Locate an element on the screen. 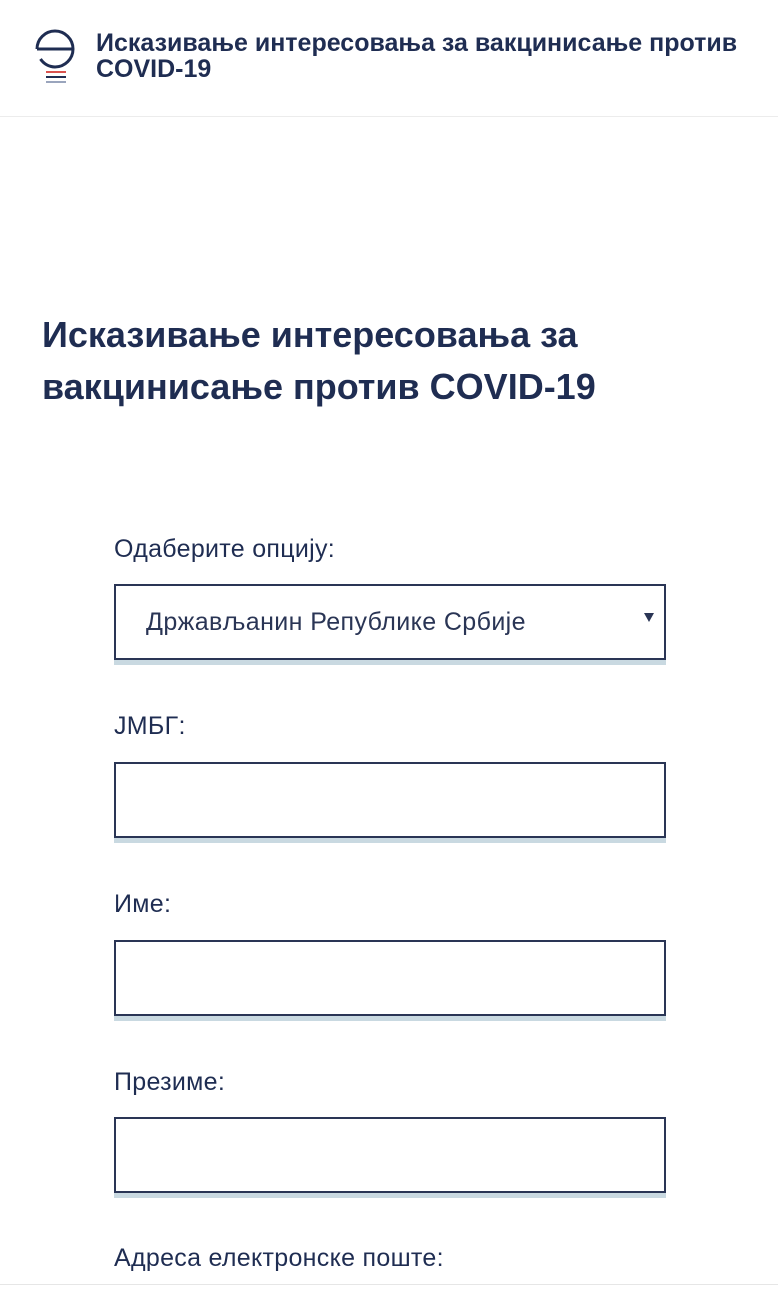 The width and height of the screenshot is (778, 1294). last-name-input is located at coordinates (390, 1155).